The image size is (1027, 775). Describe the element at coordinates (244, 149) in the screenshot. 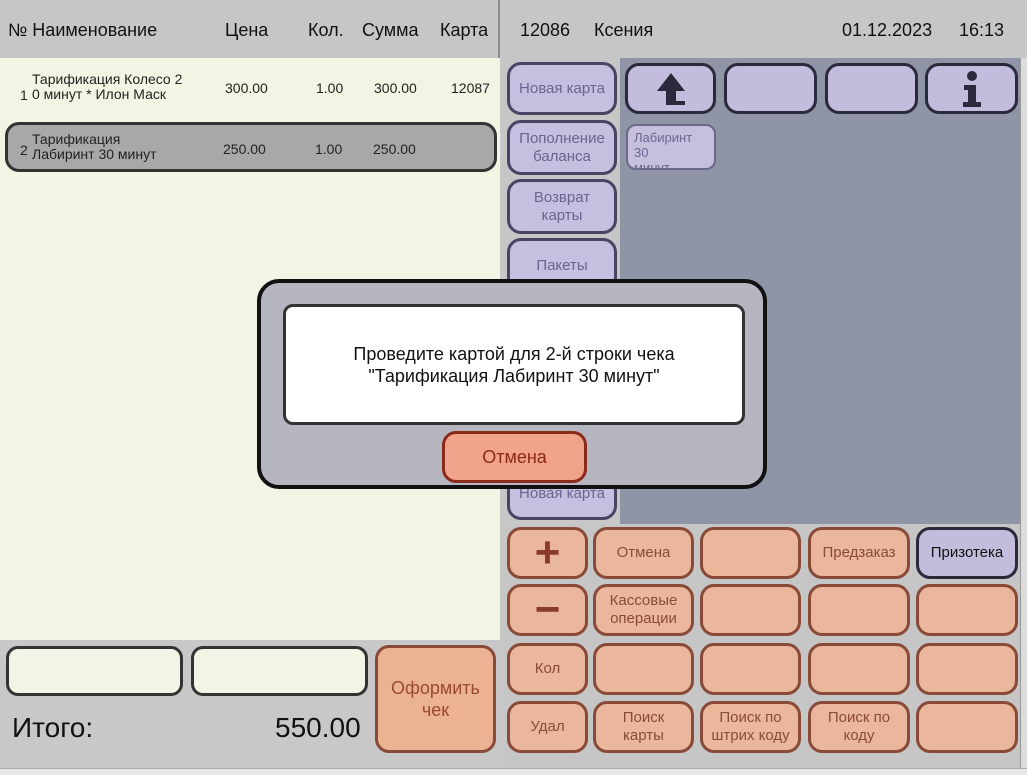

I see `row-price: 250.00` at that location.